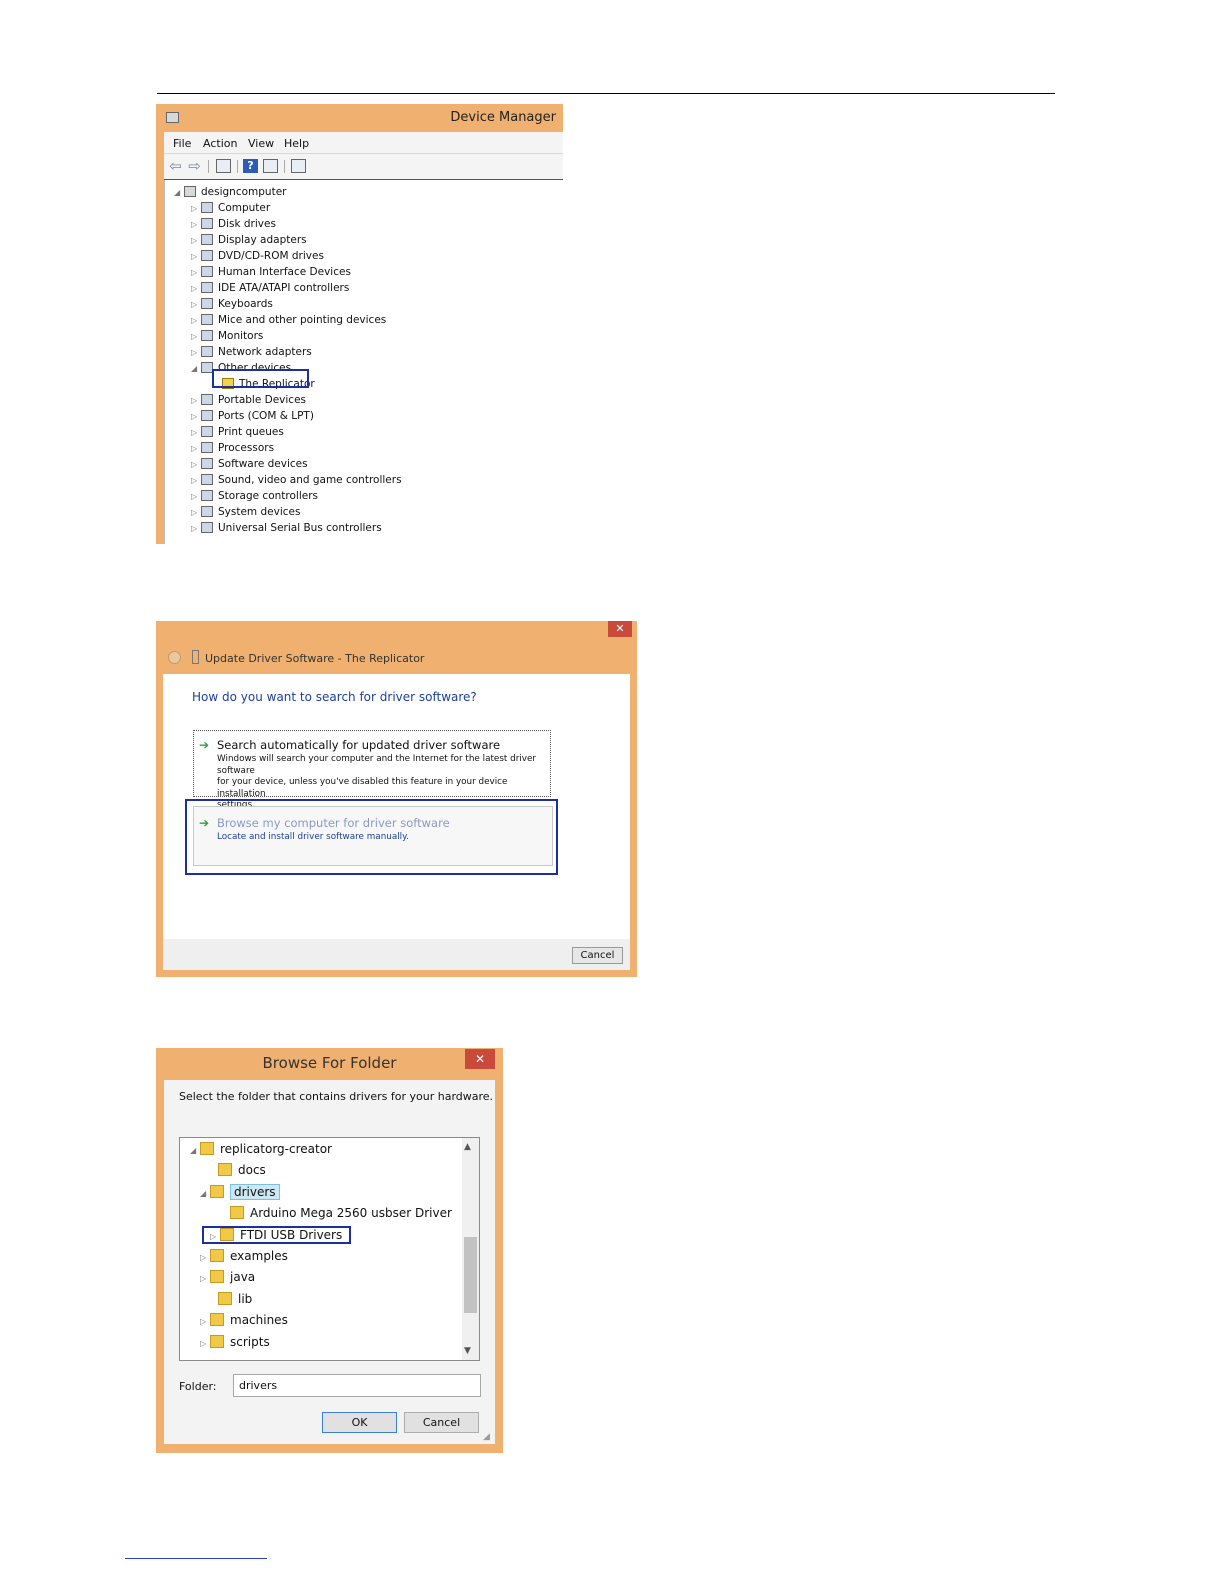  I want to click on folder-tree-item: ▷ examples, so click(244, 1256).